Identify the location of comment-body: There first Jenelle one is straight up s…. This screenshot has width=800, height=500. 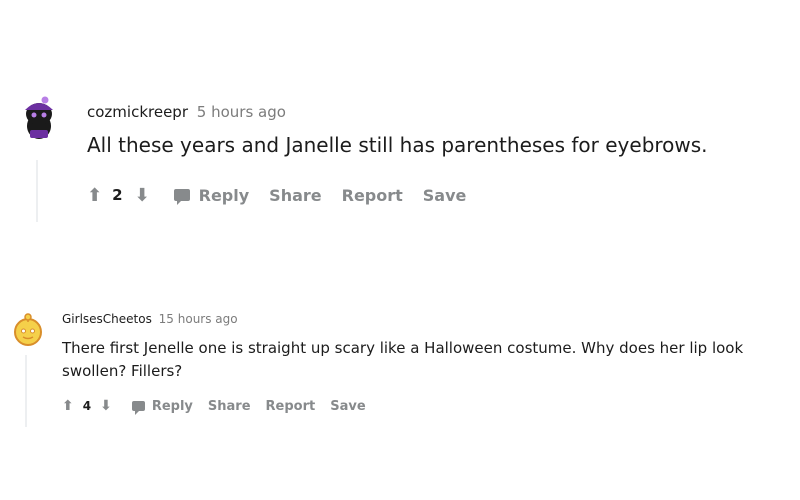
(403, 359).